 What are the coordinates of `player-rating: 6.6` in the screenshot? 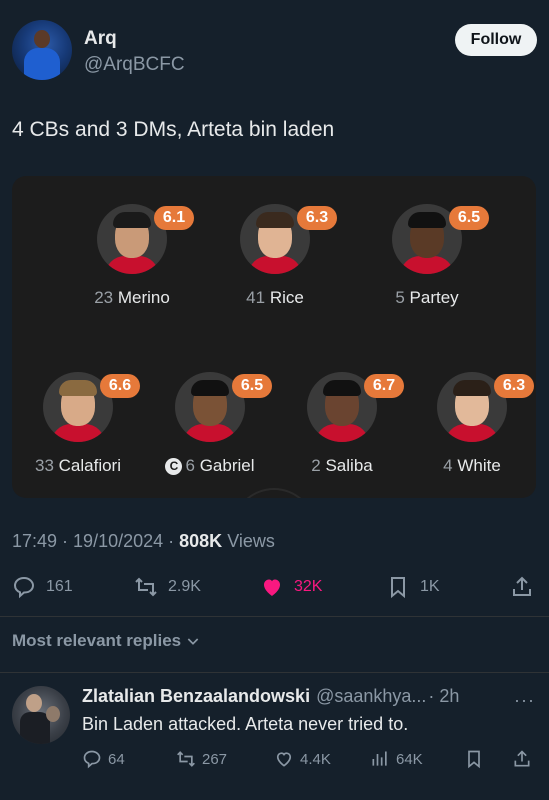 It's located at (120, 386).